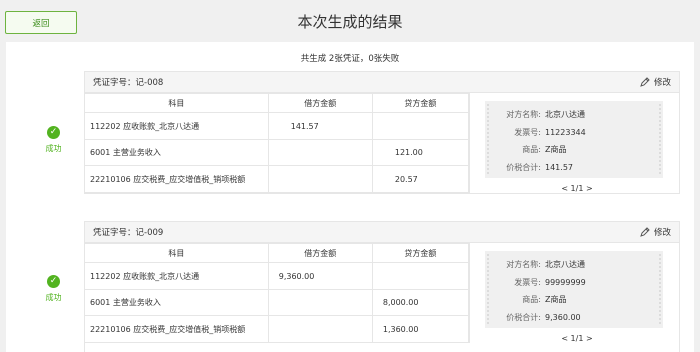  What do you see at coordinates (563, 317) in the screenshot?
I see `invoice-total: 9,360.00` at bounding box center [563, 317].